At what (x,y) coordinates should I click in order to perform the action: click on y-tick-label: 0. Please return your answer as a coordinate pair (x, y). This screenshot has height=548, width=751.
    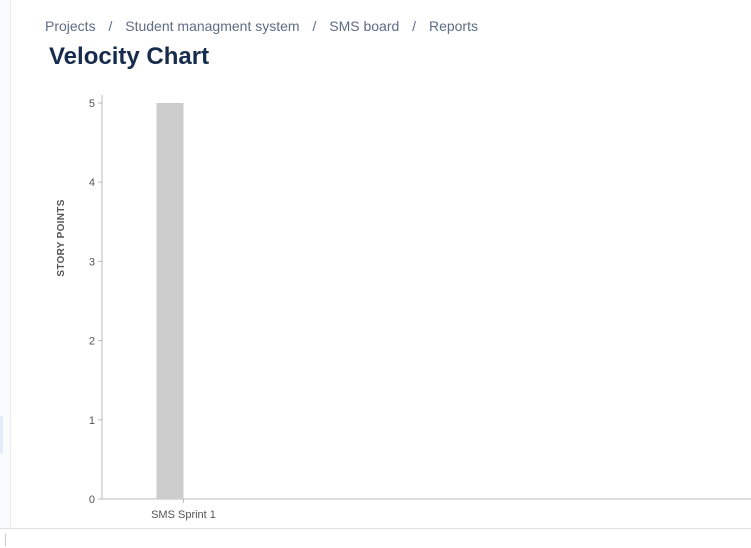
    Looking at the image, I should click on (92, 500).